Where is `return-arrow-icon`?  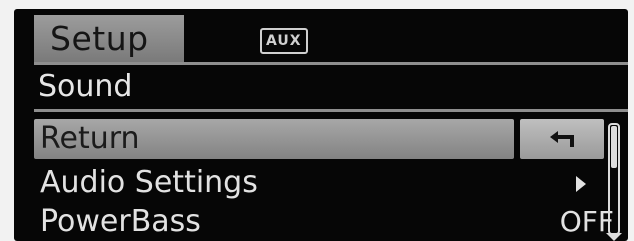
return-arrow-icon is located at coordinates (562, 139).